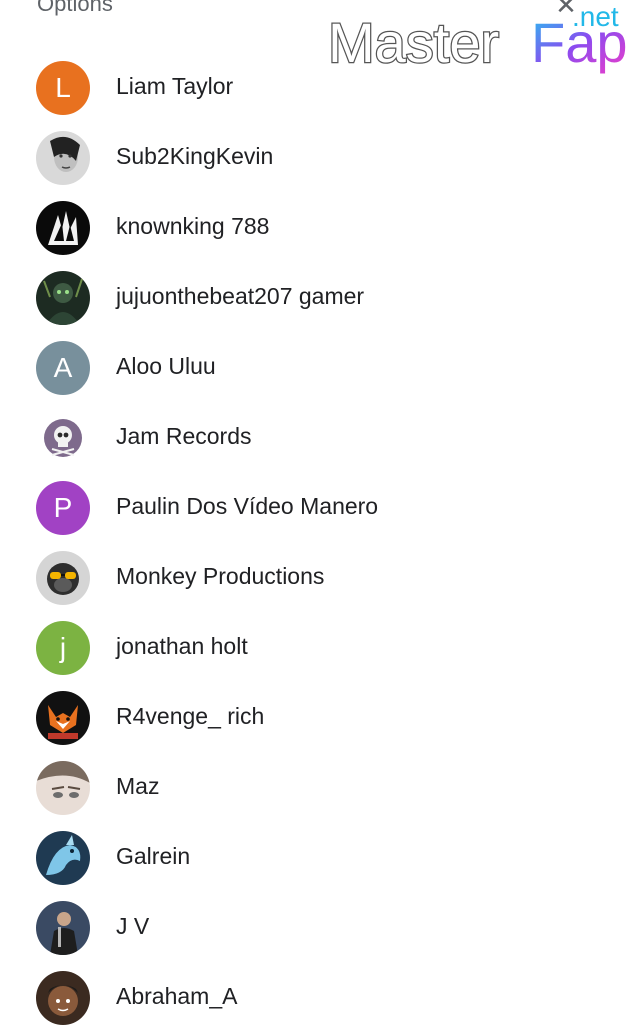 This screenshot has height=1033, width=630. What do you see at coordinates (247, 506) in the screenshot?
I see `contact-name: Paulin Dos Vídeo Manero` at bounding box center [247, 506].